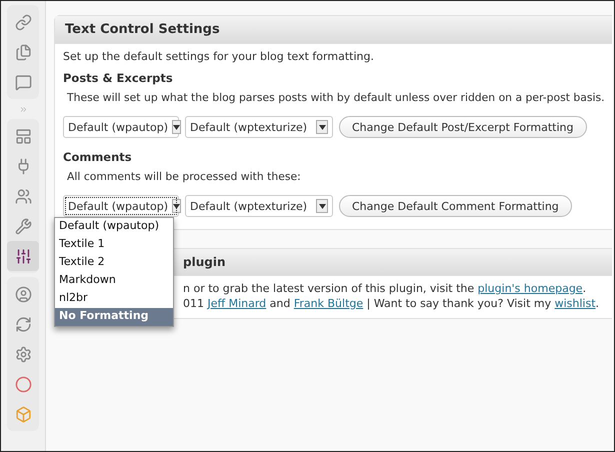 The height and width of the screenshot is (452, 615). Describe the element at coordinates (237, 303) in the screenshot. I see `link: Jeff Minard` at that location.